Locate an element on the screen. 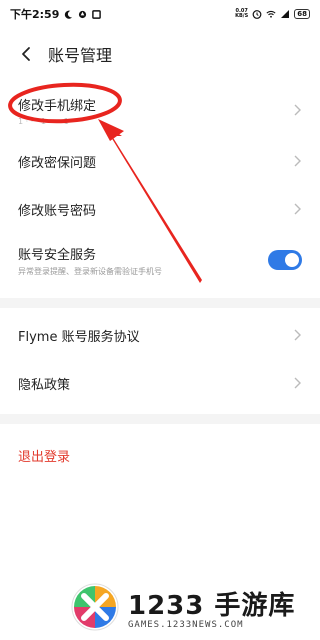  watermark: 1233 手游库 GAMES.1233NEWS.COM is located at coordinates (195, 607).